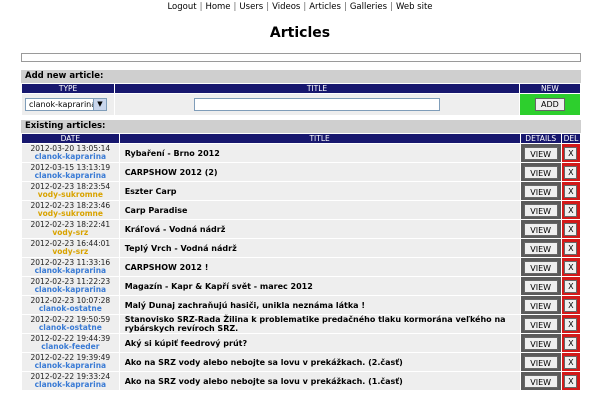 Image resolution: width=600 pixels, height=419 pixels. What do you see at coordinates (319, 267) in the screenshot?
I see `article-title: CARPSHOW 2012 !` at bounding box center [319, 267].